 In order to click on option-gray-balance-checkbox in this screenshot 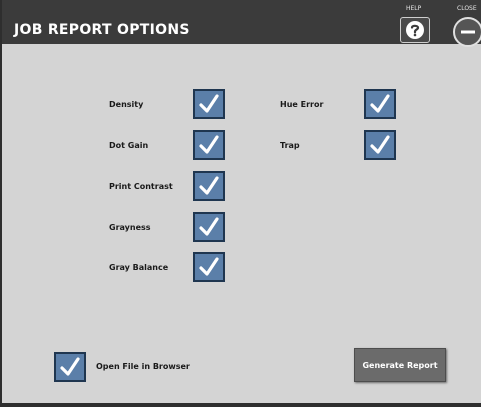, I will do `click(209, 267)`.